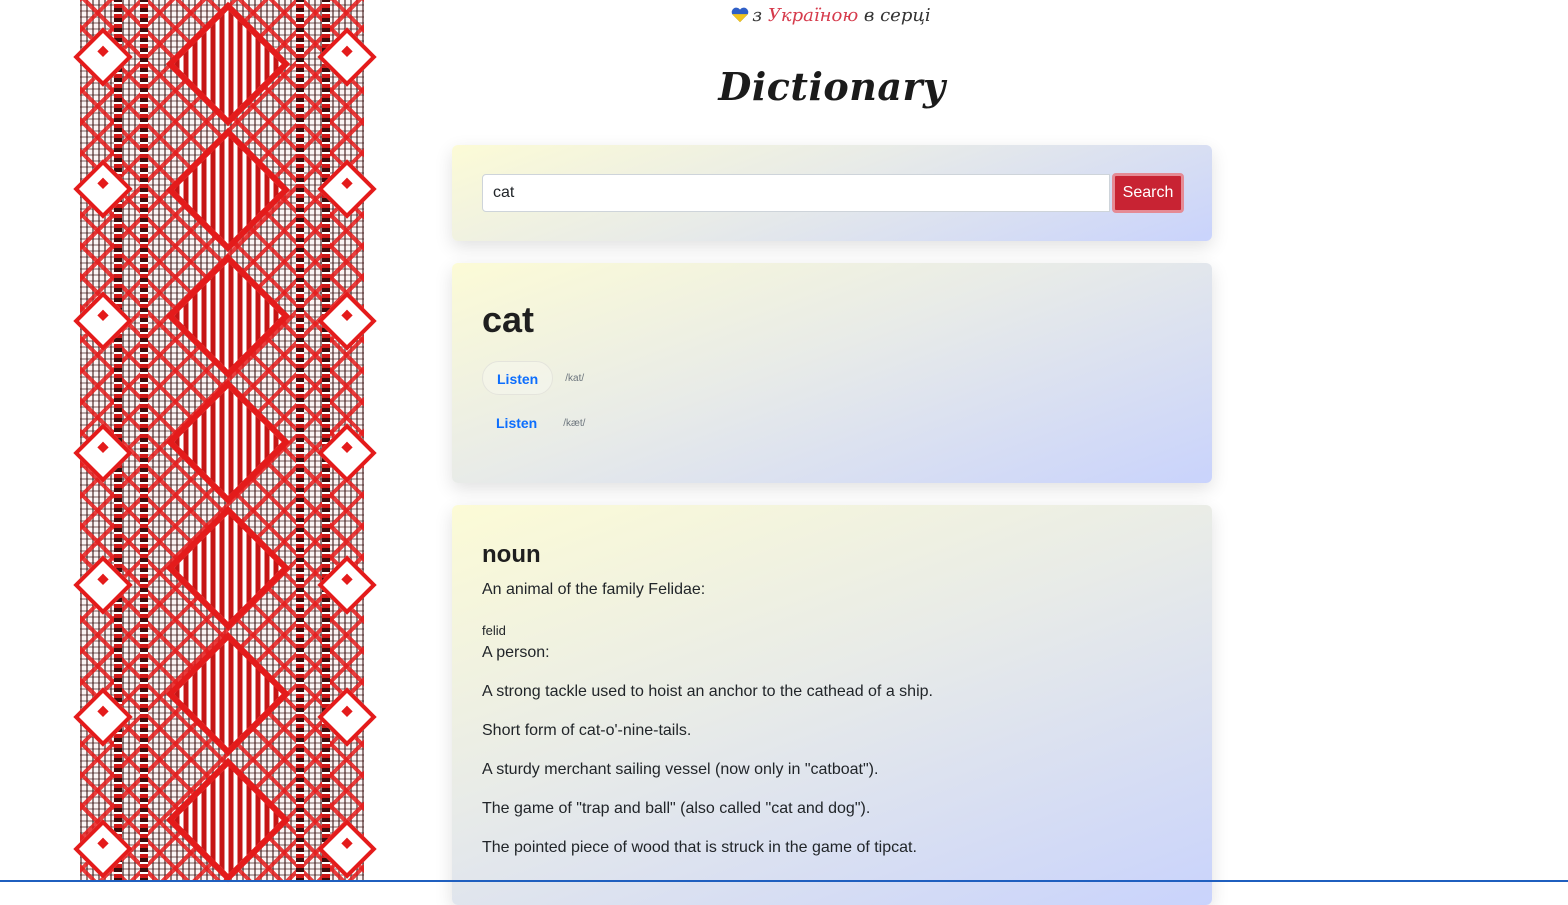 Image resolution: width=1568 pixels, height=905 pixels. I want to click on synonym: felid, so click(494, 630).